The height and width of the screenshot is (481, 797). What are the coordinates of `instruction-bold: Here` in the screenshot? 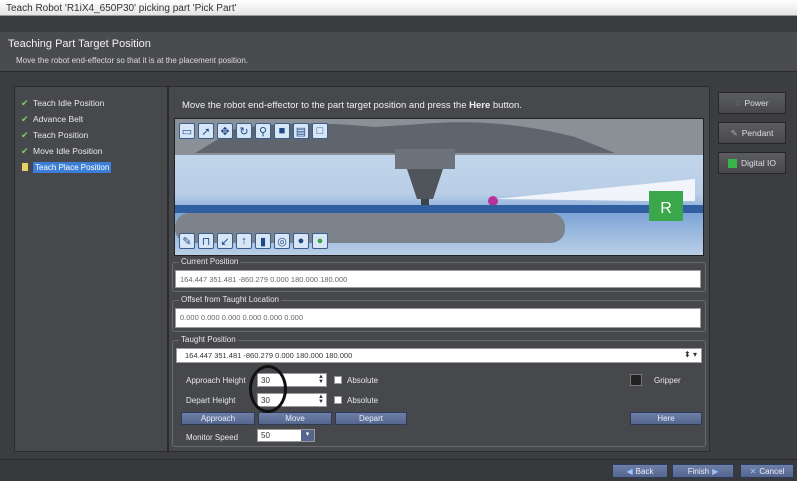 It's located at (480, 105).